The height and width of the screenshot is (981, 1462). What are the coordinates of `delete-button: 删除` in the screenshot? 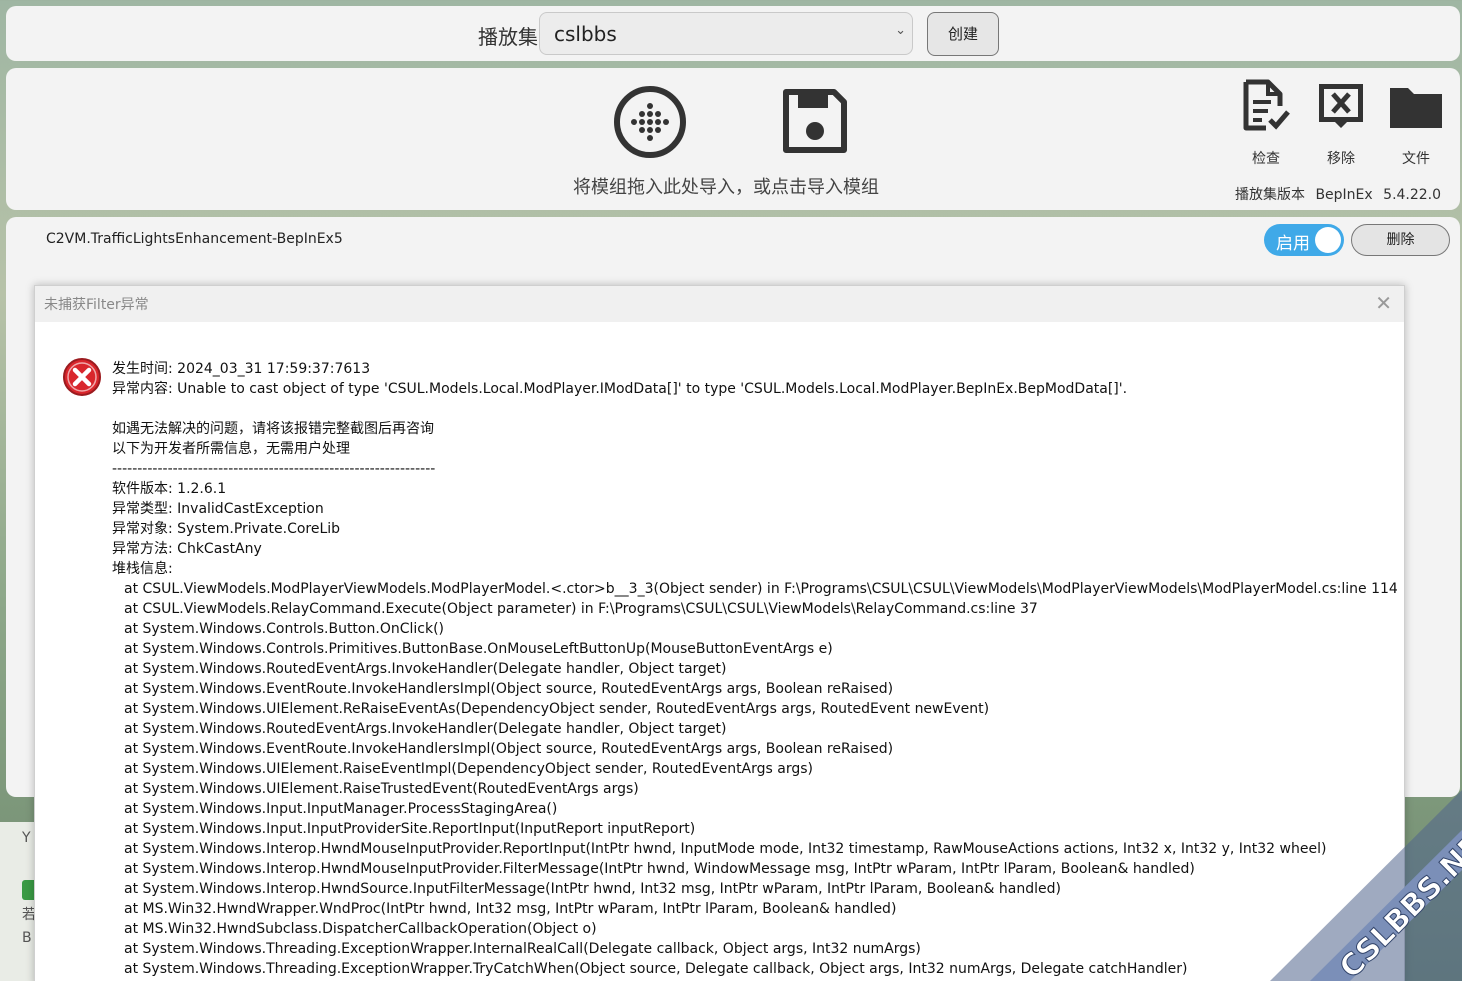 It's located at (1400, 240).